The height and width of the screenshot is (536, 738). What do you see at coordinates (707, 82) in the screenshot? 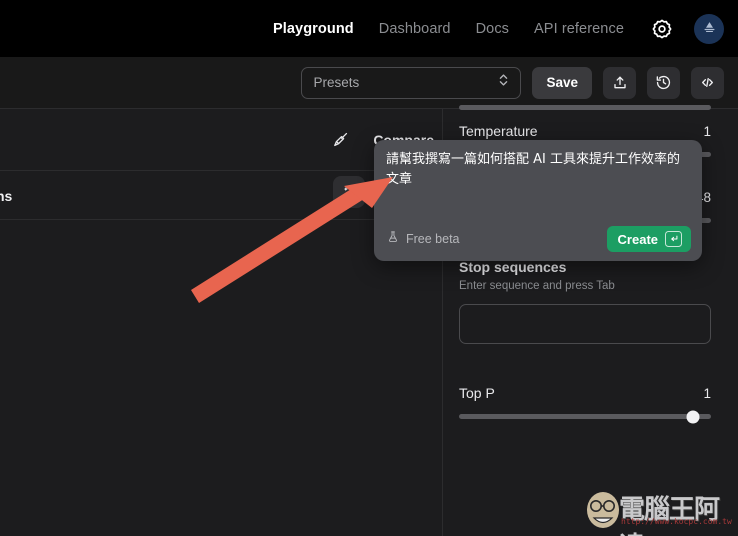
I see `code-icon` at bounding box center [707, 82].